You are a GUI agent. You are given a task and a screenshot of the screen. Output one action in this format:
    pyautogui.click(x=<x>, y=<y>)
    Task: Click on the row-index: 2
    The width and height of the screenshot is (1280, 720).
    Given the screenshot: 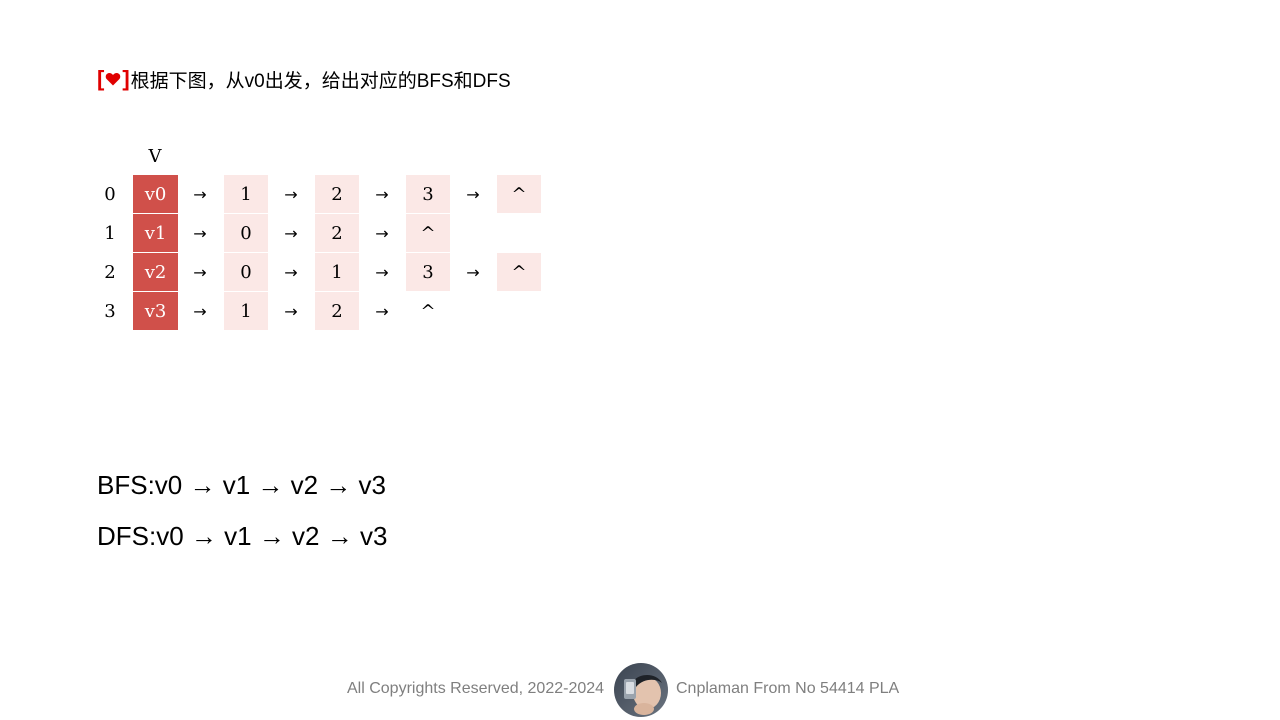 What is the action you would take?
    pyautogui.click(x=110, y=272)
    